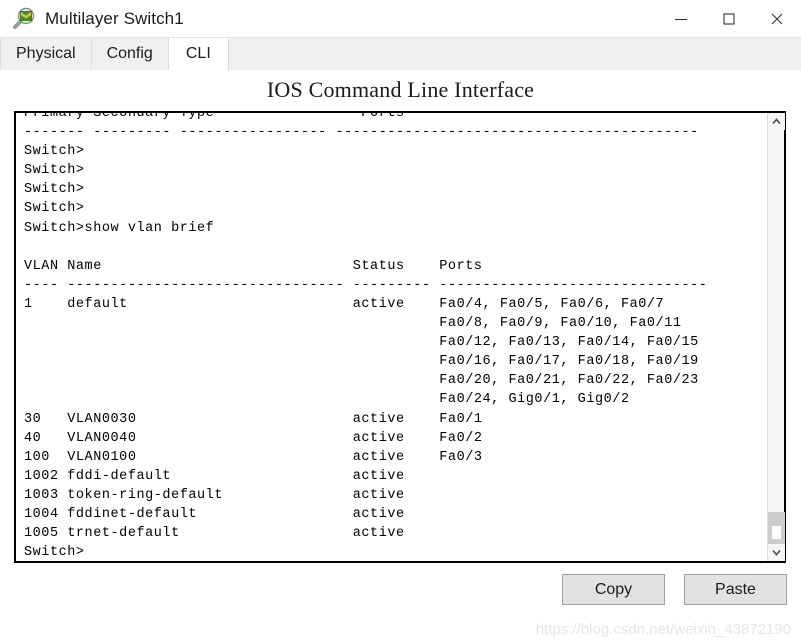 The width and height of the screenshot is (801, 642). I want to click on tab-config: Config, so click(130, 54).